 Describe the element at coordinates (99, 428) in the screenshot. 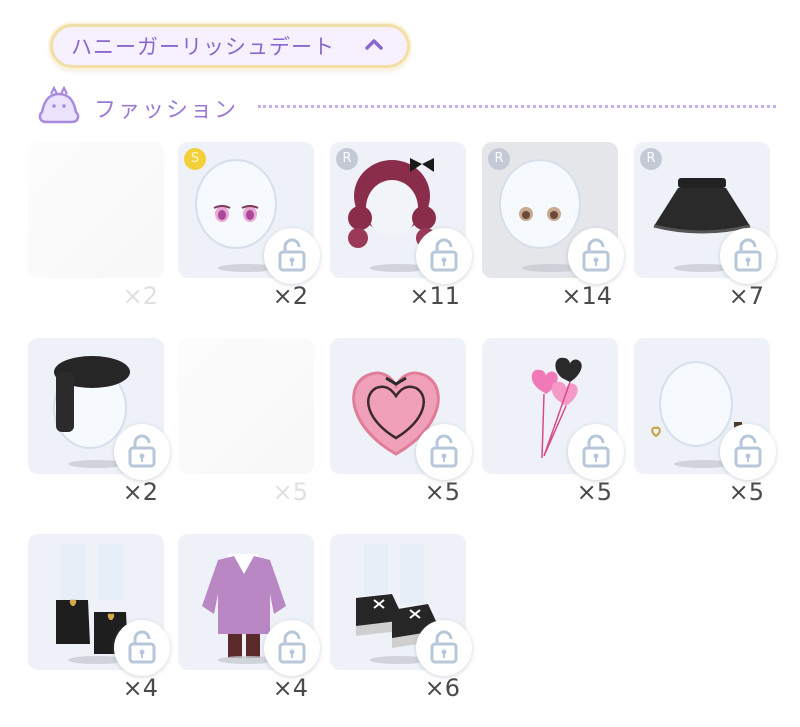

I see `item-card-hat-black-beret: ×2` at that location.